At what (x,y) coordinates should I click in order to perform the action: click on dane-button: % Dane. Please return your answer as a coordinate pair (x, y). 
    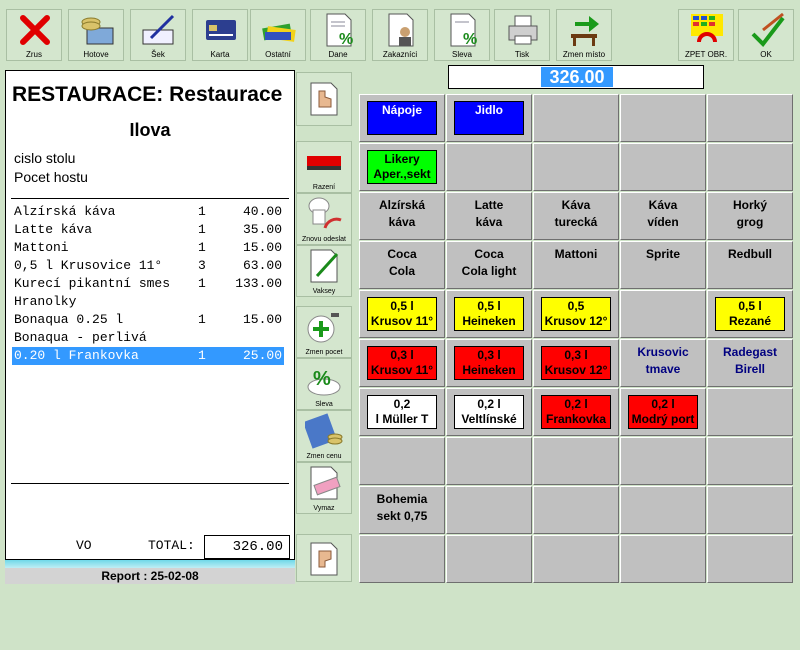
    Looking at the image, I should click on (338, 35).